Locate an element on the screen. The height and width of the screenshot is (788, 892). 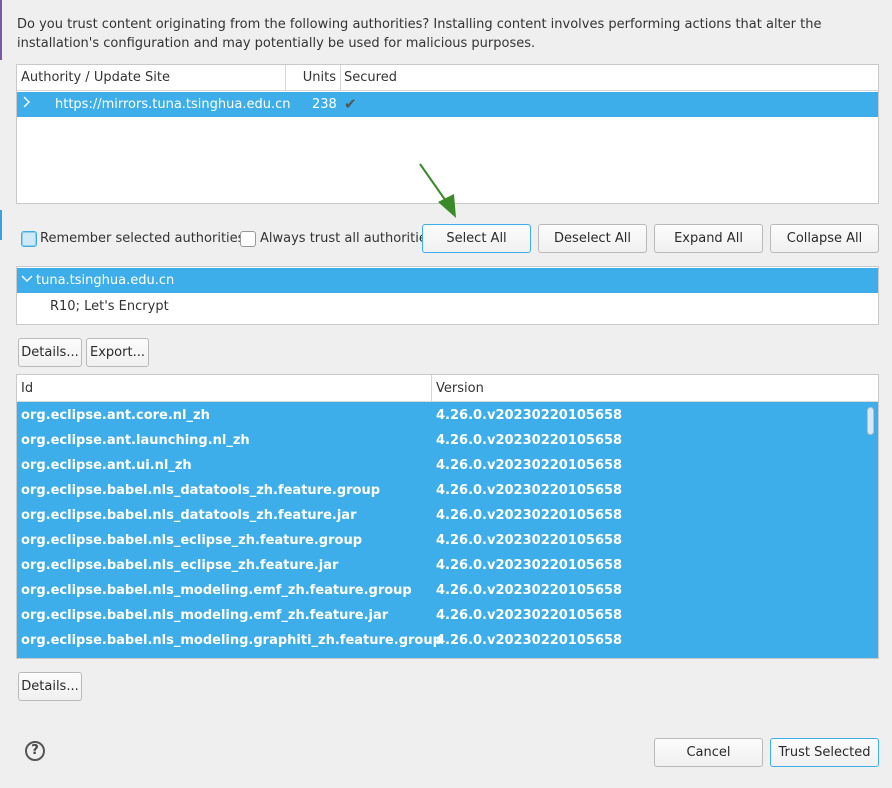
help-icon: ? is located at coordinates (35, 751).